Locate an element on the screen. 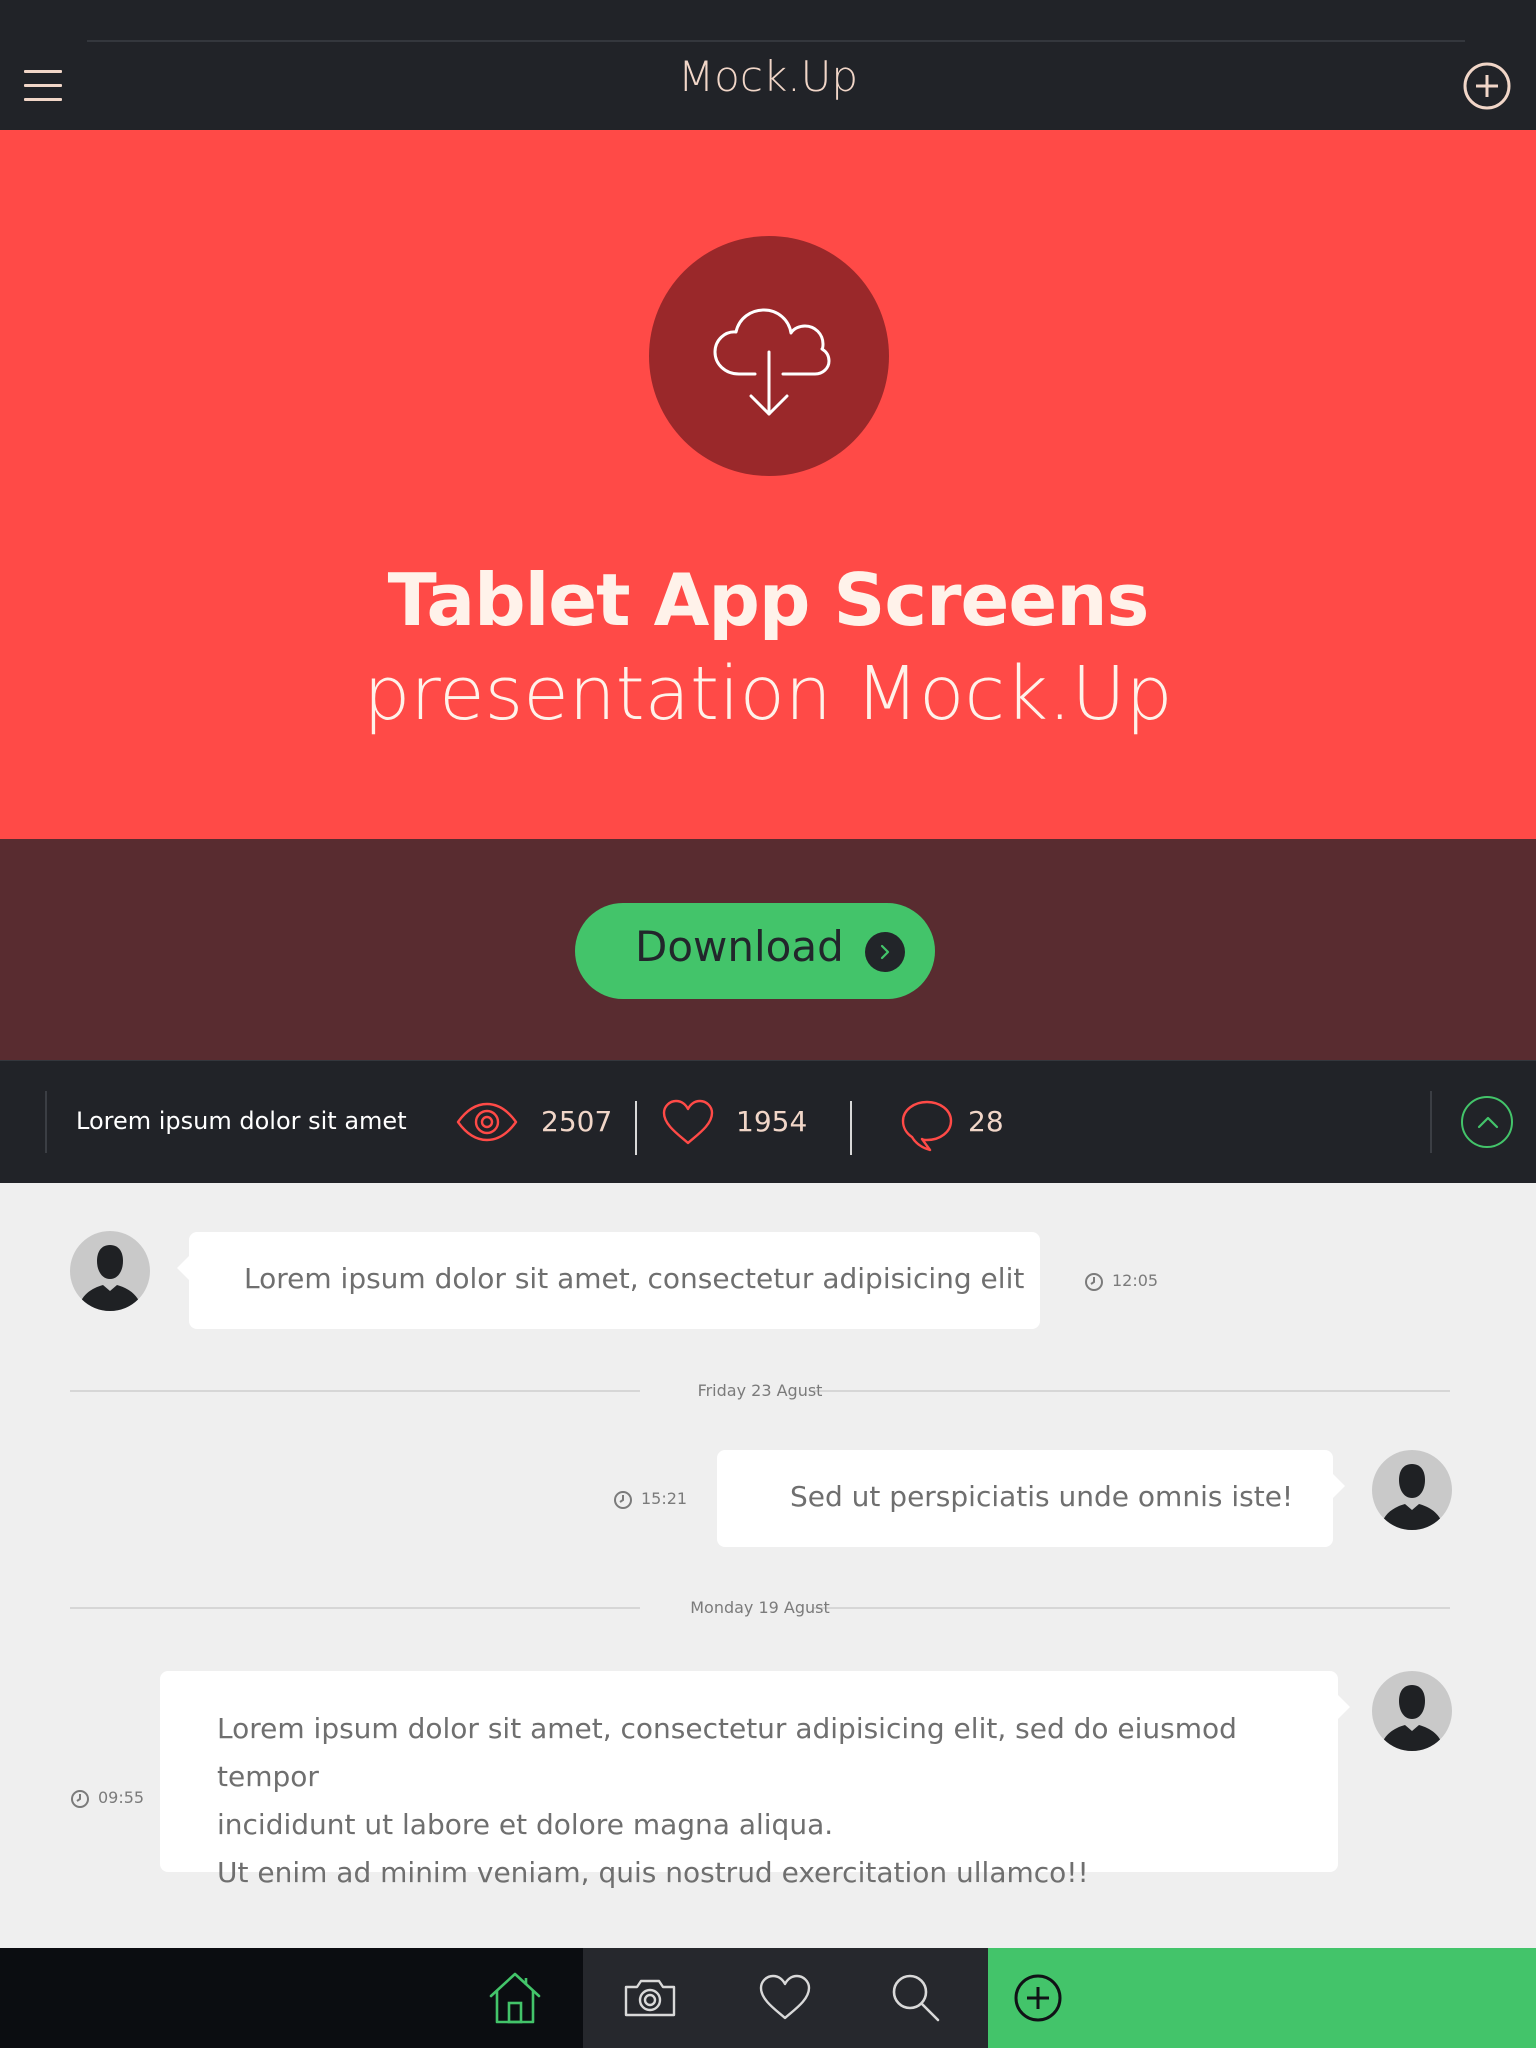  message-time-value: 12:05 is located at coordinates (1135, 1280).